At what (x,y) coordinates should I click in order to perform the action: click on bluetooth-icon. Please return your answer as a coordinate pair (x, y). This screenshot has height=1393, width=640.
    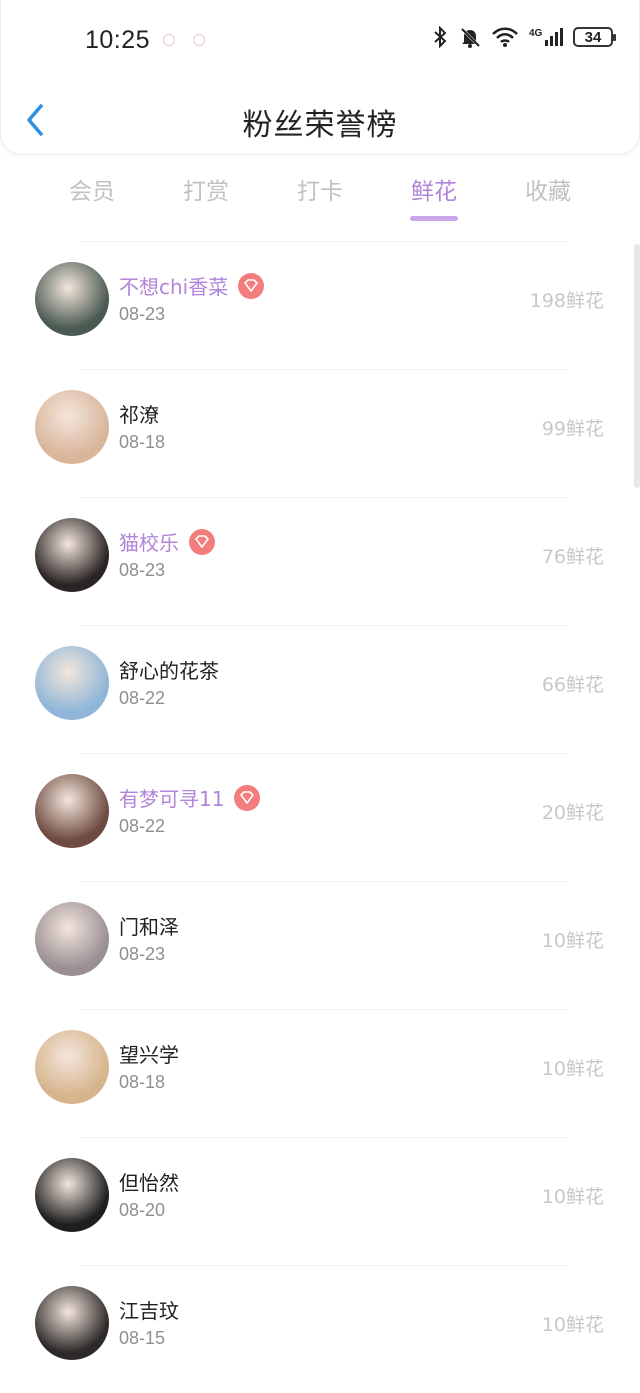
    Looking at the image, I should click on (440, 37).